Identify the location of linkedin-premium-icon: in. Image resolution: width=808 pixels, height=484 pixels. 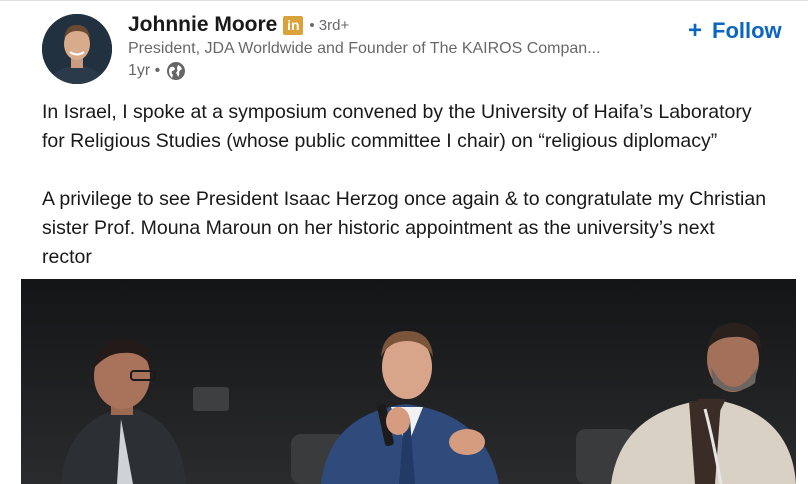
(293, 25).